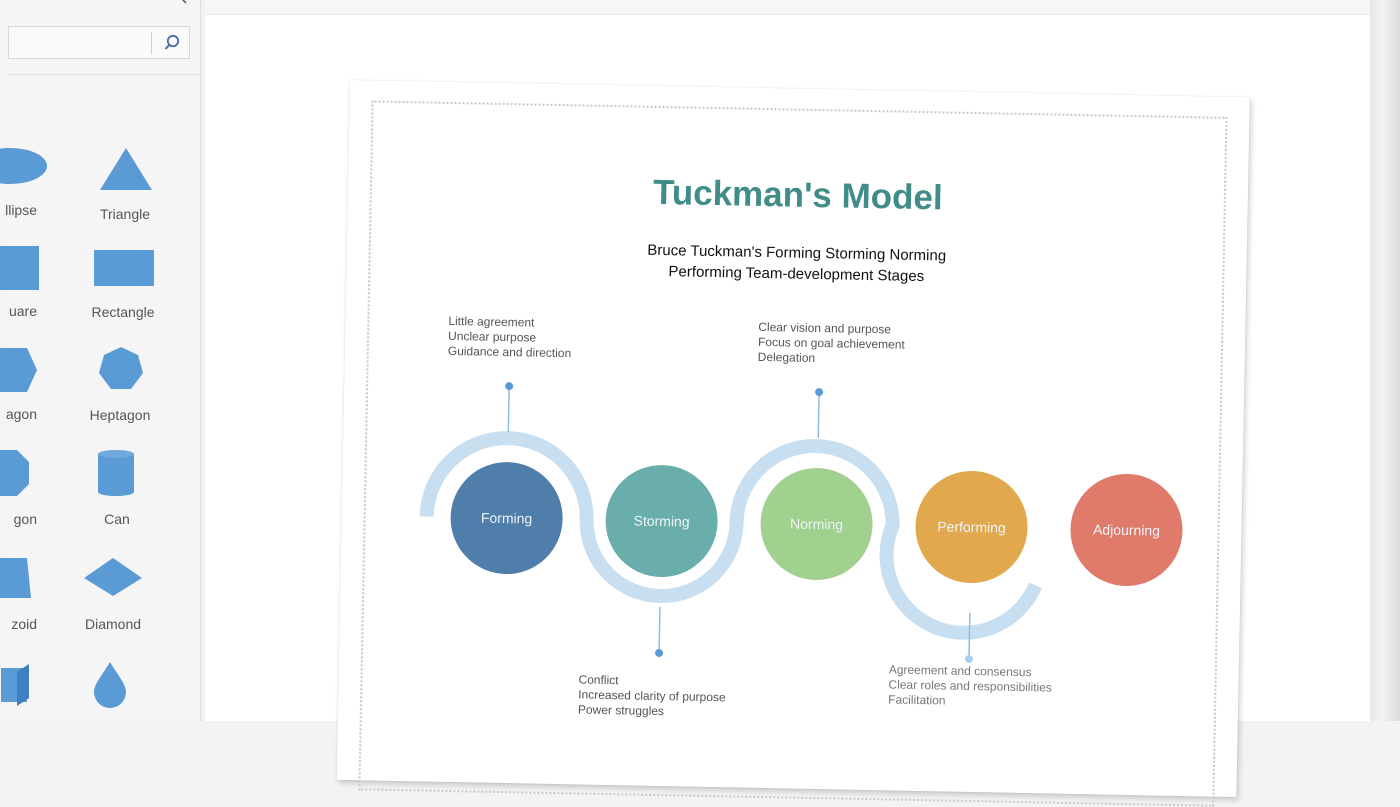 This screenshot has height=807, width=1400. Describe the element at coordinates (598, 679) in the screenshot. I see `stage-note: Conflict` at that location.